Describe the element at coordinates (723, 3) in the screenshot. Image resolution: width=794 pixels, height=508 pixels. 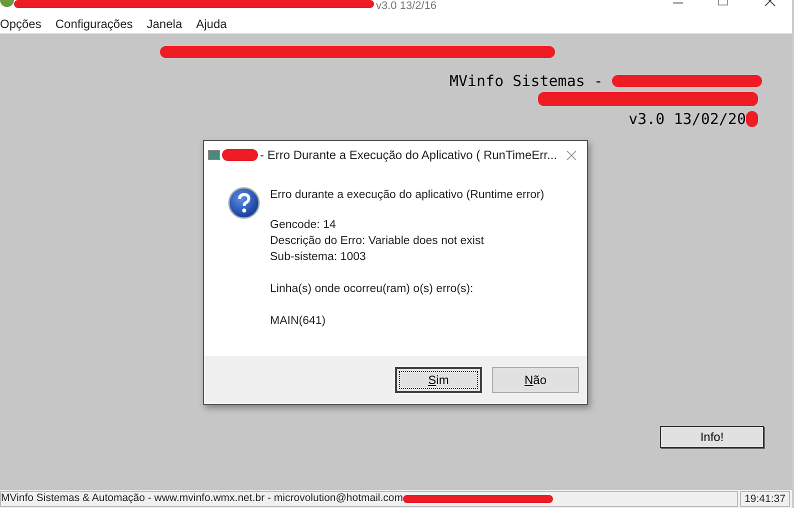
I see `maximize-icon` at that location.